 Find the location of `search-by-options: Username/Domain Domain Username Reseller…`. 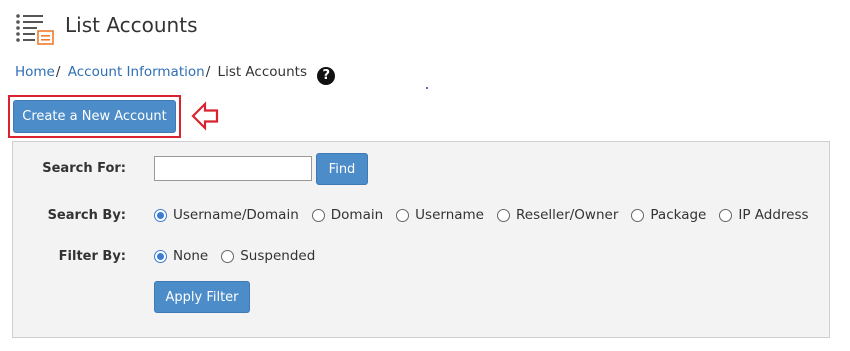

search-by-options: Username/Domain Domain Username Reseller… is located at coordinates (488, 215).